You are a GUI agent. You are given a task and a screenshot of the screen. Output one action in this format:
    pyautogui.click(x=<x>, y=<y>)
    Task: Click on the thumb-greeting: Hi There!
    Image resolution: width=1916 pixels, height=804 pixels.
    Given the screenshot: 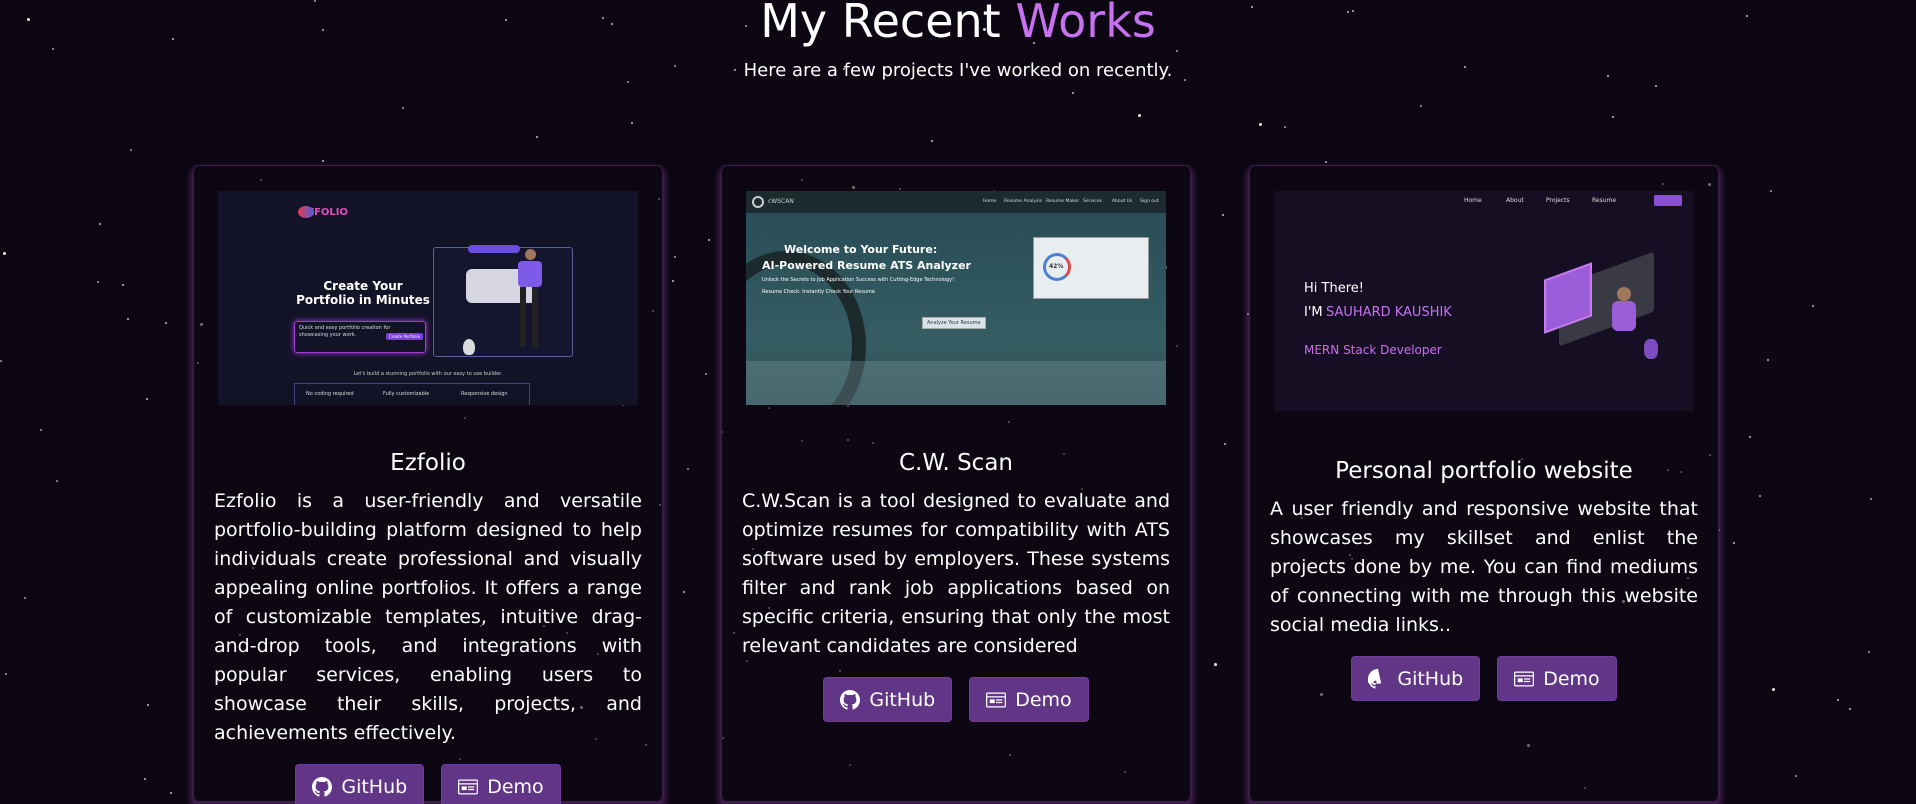 What is the action you would take?
    pyautogui.click(x=1334, y=288)
    